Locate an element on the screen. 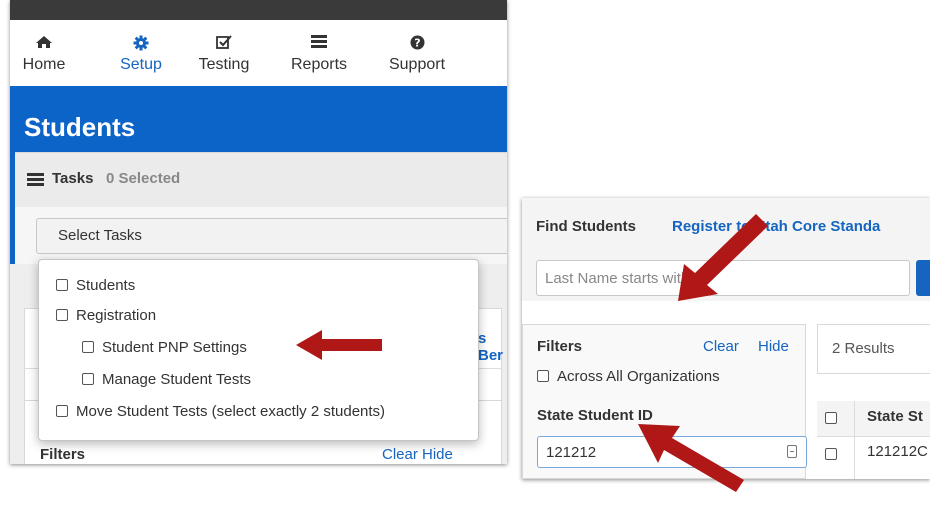 This screenshot has width=930, height=511. gear-icon is located at coordinates (141, 45).